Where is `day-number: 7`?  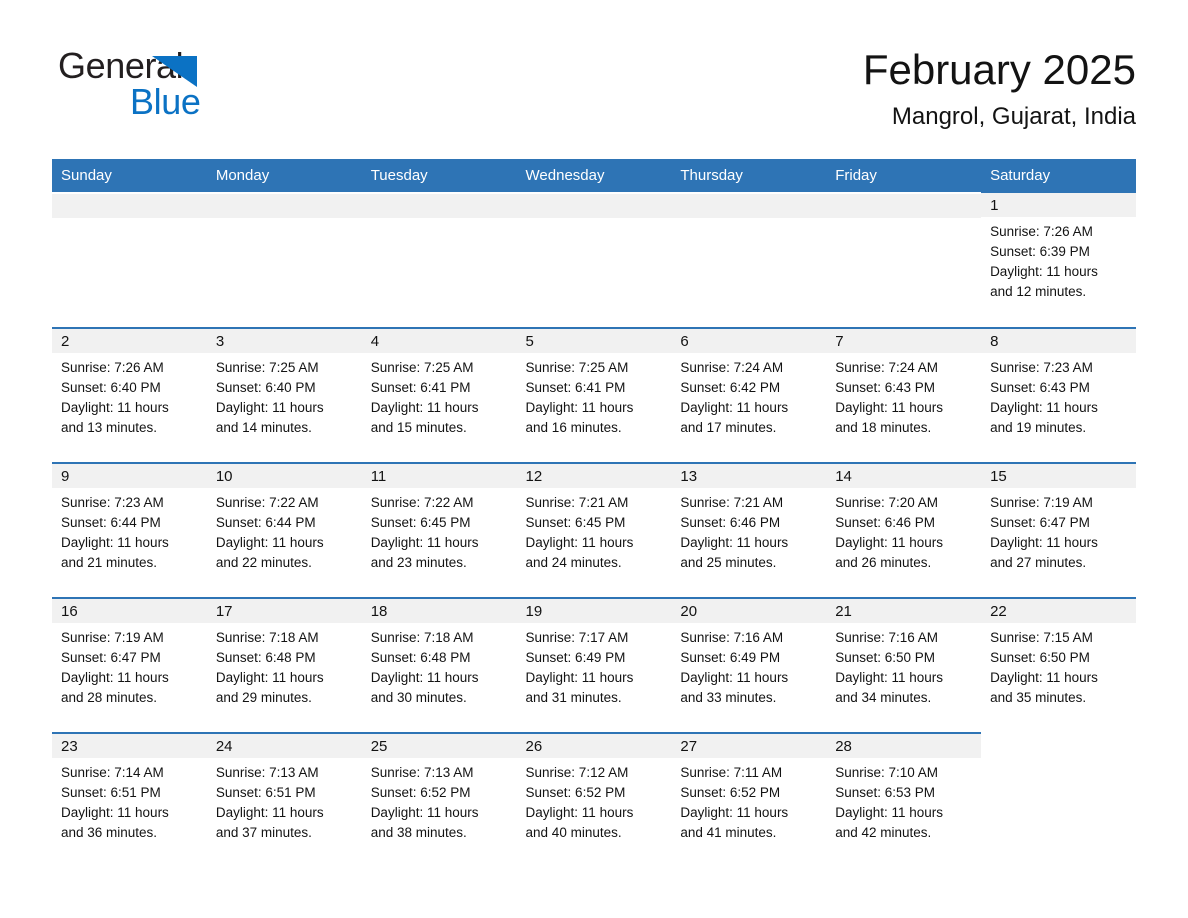
day-number: 7 is located at coordinates (839, 341).